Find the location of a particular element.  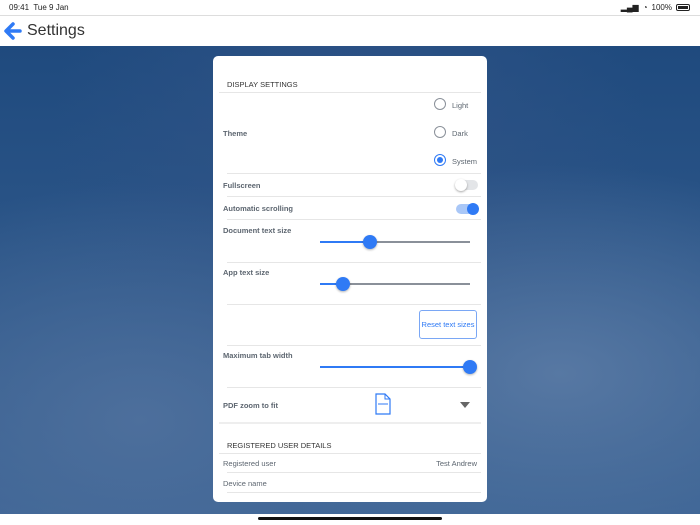

fullscreen-label: Fullscreen is located at coordinates (242, 185).